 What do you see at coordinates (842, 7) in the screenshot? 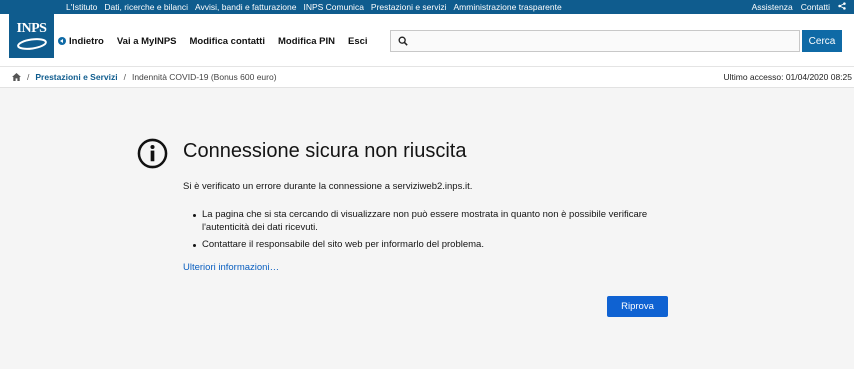
I see `share-icon` at bounding box center [842, 7].